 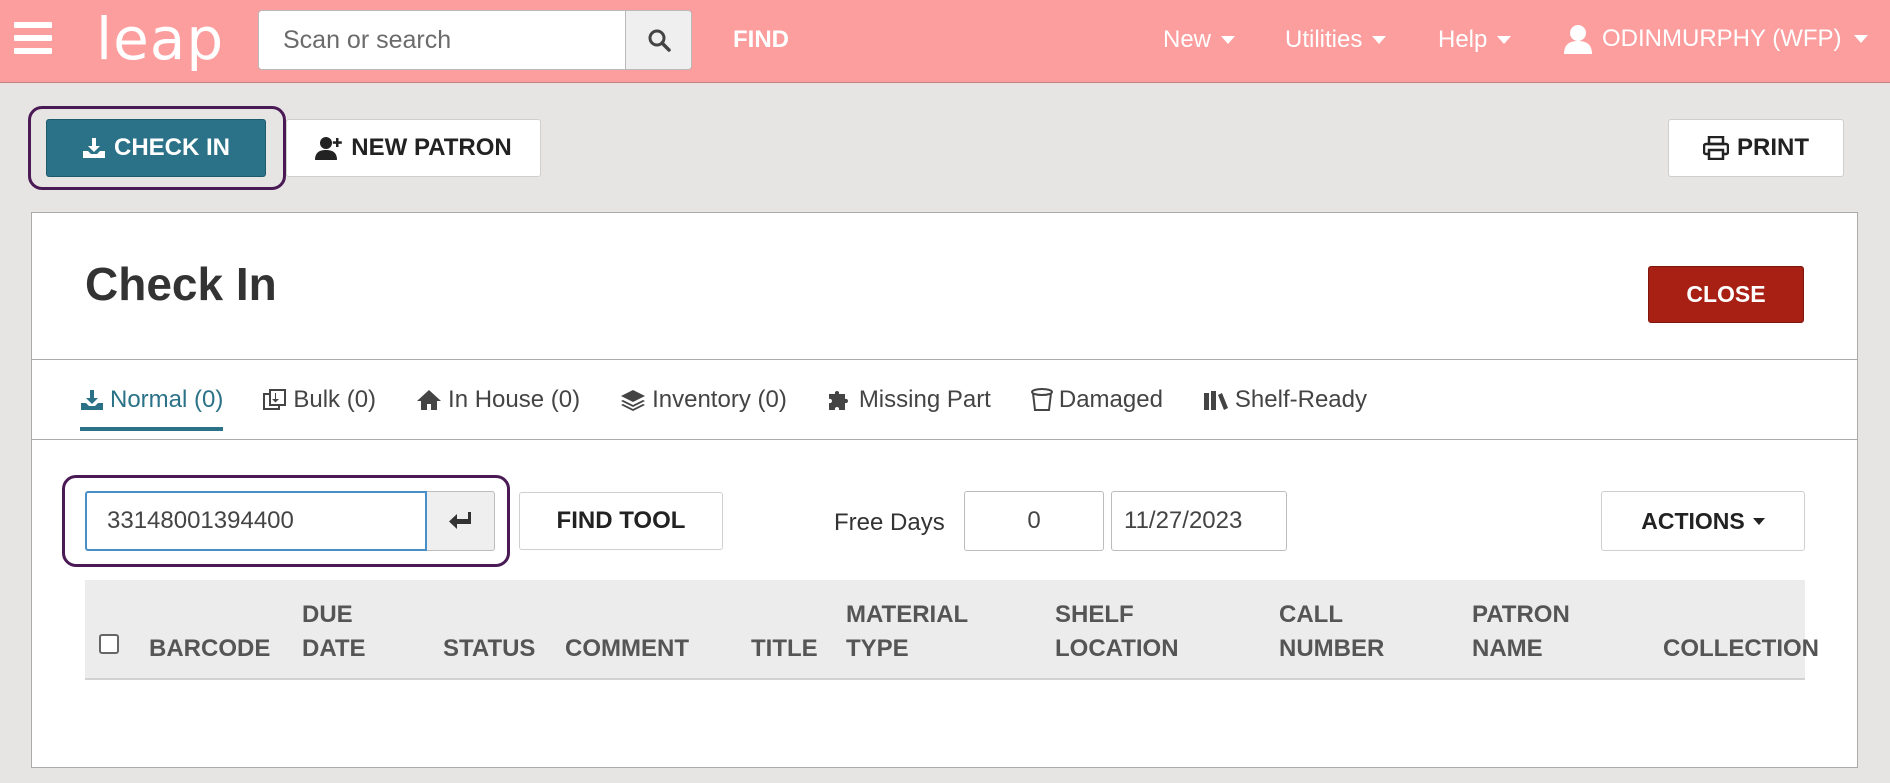 What do you see at coordinates (181, 284) in the screenshot?
I see `page-title: Check In` at bounding box center [181, 284].